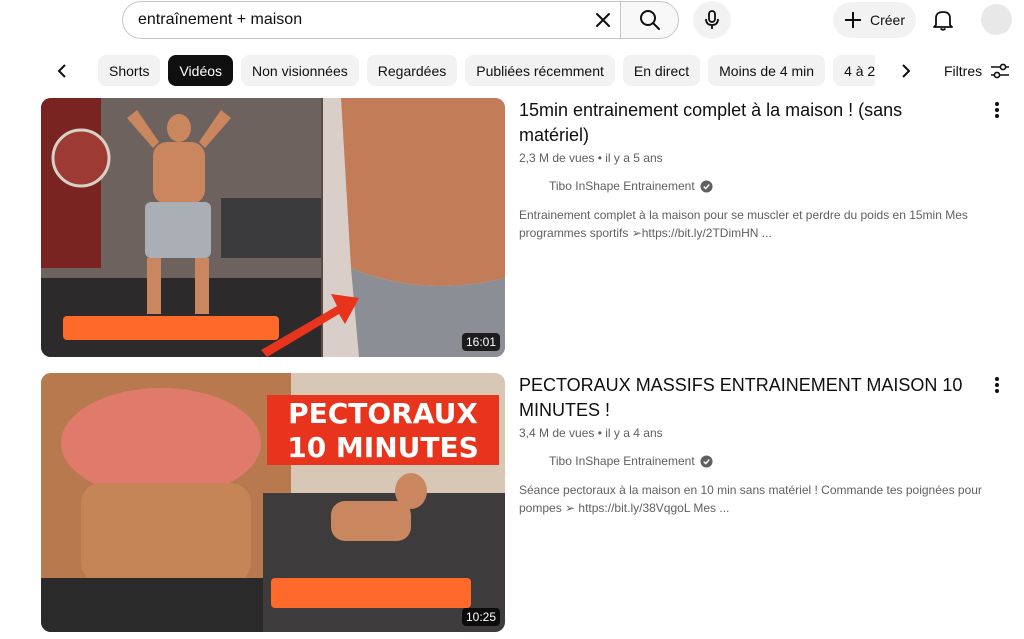 Image resolution: width=1024 pixels, height=639 pixels. Describe the element at coordinates (129, 70) in the screenshot. I see `chip-shorts: Shorts` at that location.